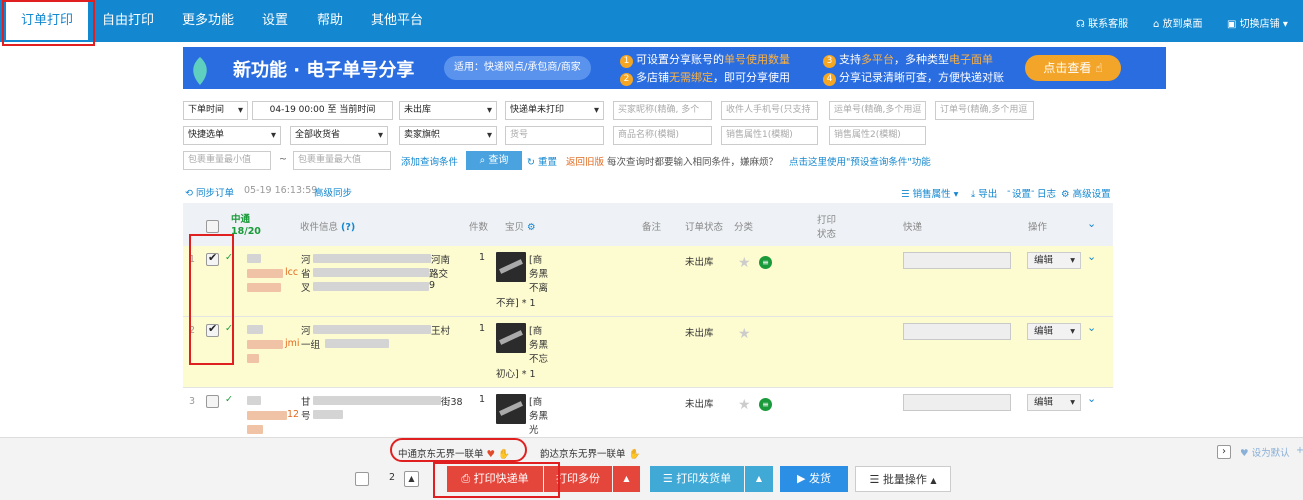 The image size is (1303, 500). I want to click on sales-attr1-input: 销售属性1(模糊), so click(769, 135).